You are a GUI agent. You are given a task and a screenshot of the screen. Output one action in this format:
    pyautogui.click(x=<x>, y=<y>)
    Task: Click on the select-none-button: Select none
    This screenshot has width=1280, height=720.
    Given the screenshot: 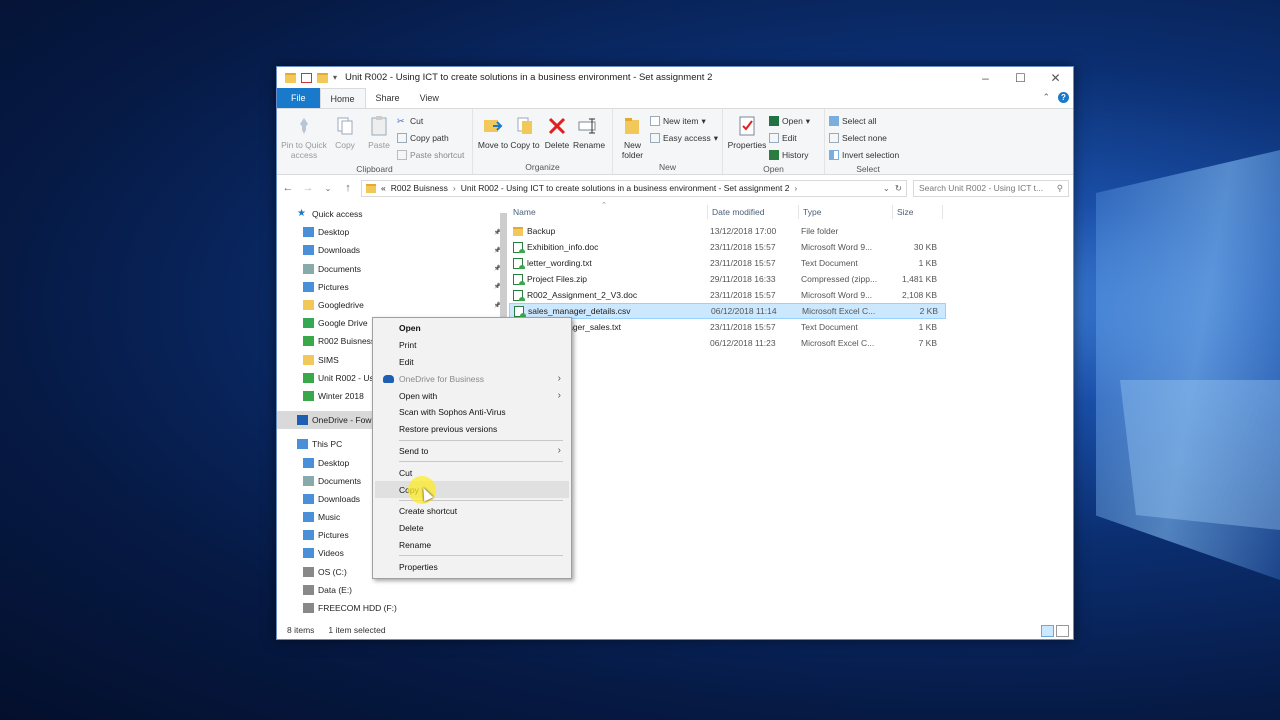 What is the action you would take?
    pyautogui.click(x=864, y=138)
    